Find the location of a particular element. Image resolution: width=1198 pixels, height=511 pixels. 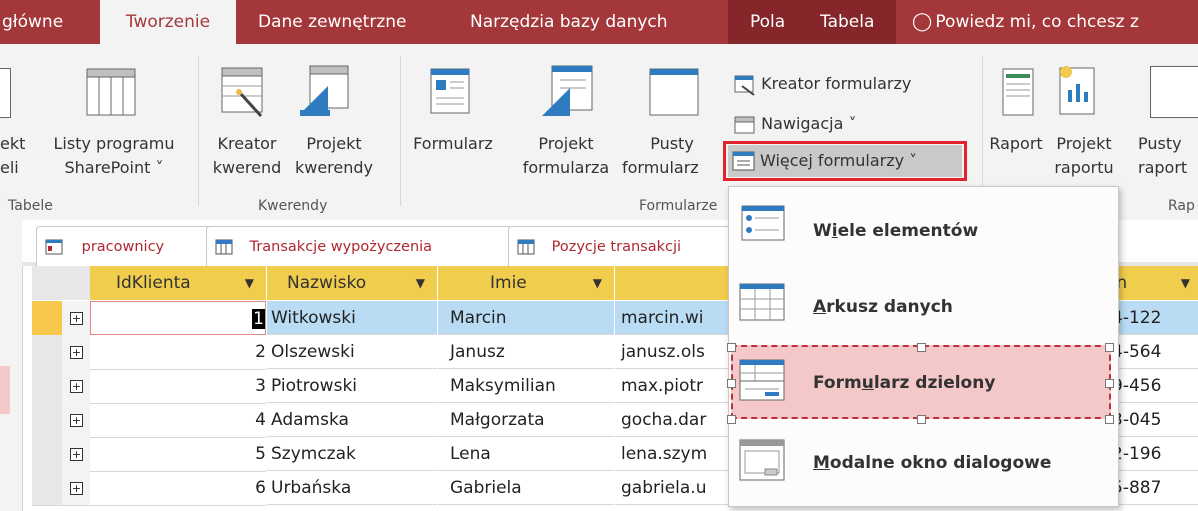

navigation-label: Nawigacja ˅ is located at coordinates (809, 123).